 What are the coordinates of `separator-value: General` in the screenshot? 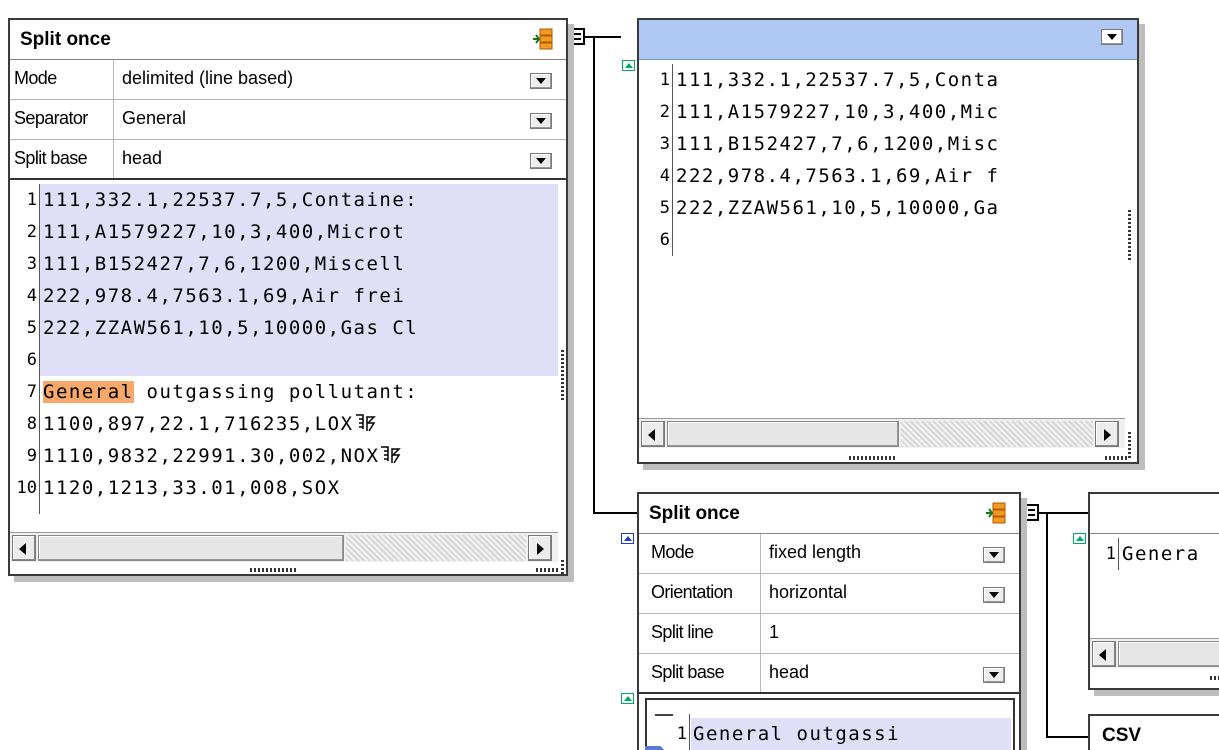 It's located at (154, 118).